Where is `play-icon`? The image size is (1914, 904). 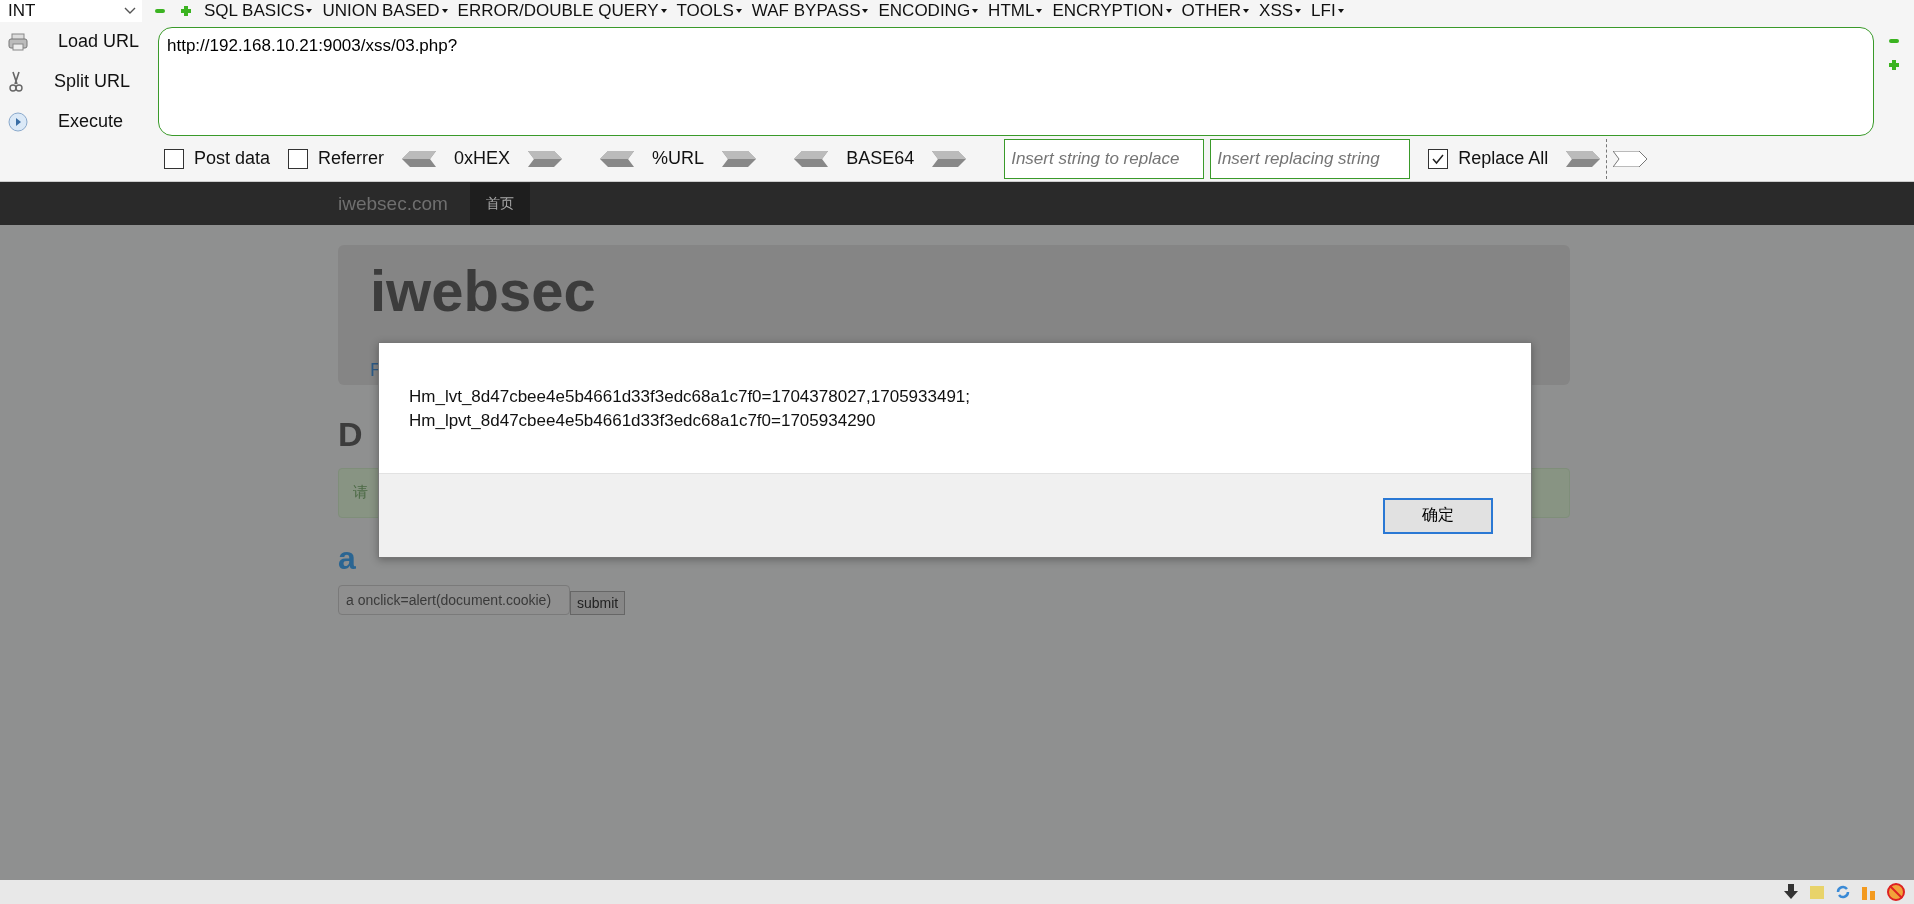 play-icon is located at coordinates (18, 121).